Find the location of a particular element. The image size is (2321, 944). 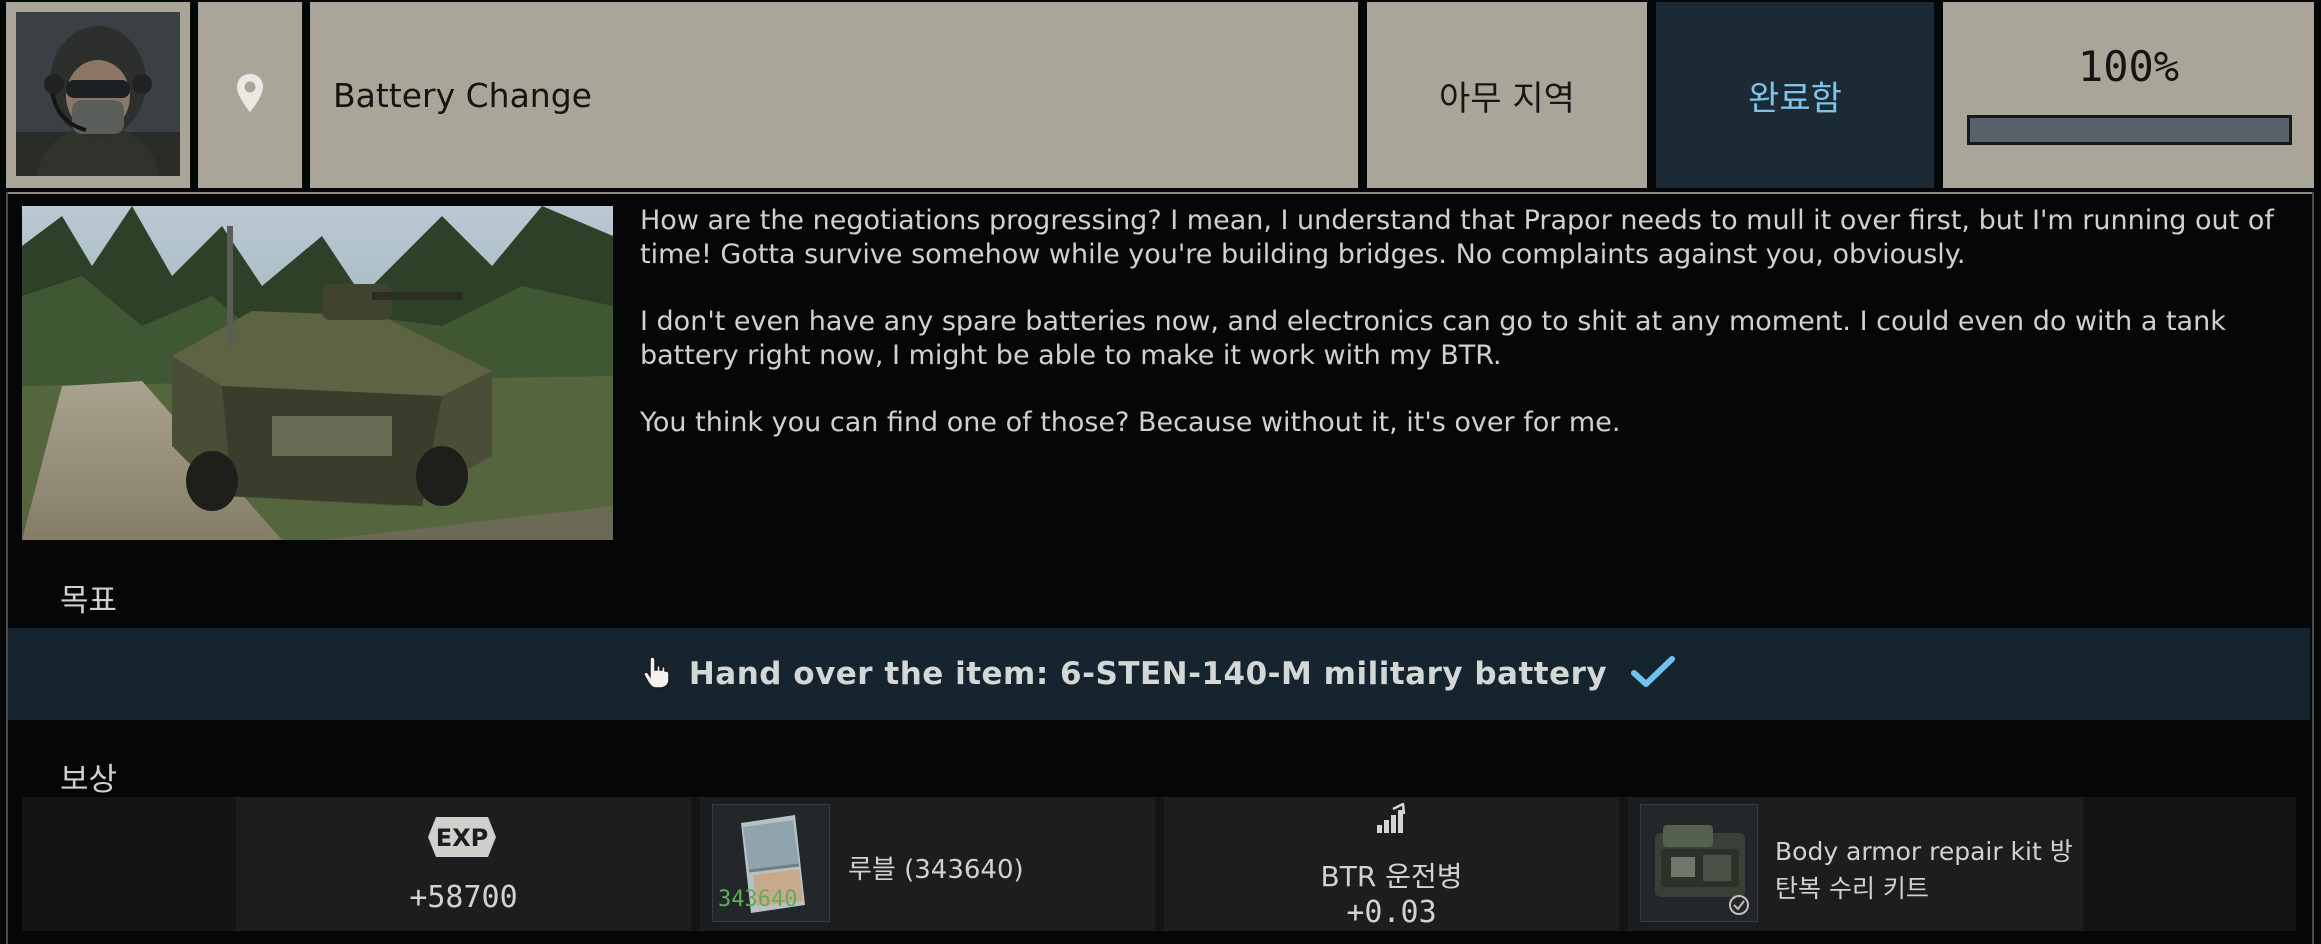

exp-icon: EXP is located at coordinates (462, 839).